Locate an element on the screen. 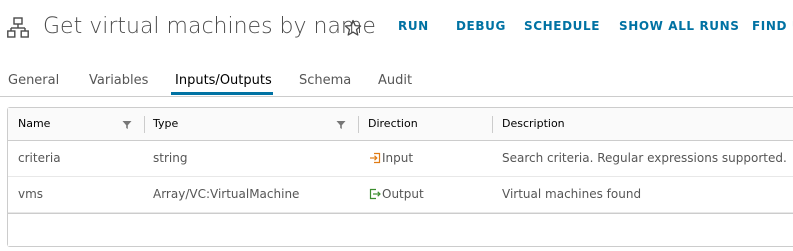 The width and height of the screenshot is (793, 251). param-direction-cell: Input is located at coordinates (398, 158).